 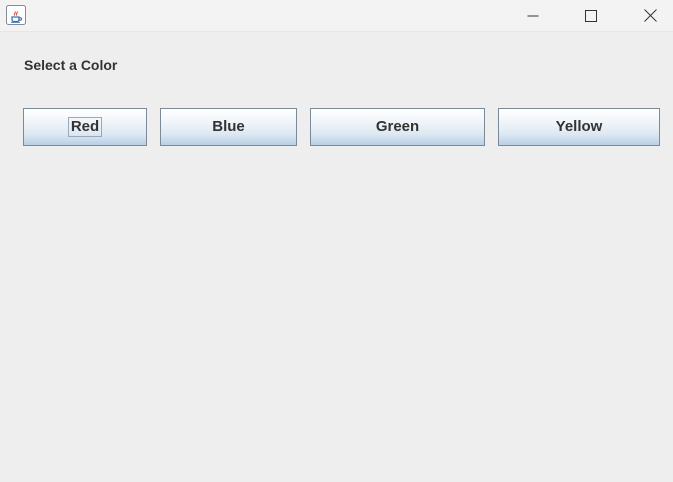 I want to click on close-icon, so click(x=650, y=15).